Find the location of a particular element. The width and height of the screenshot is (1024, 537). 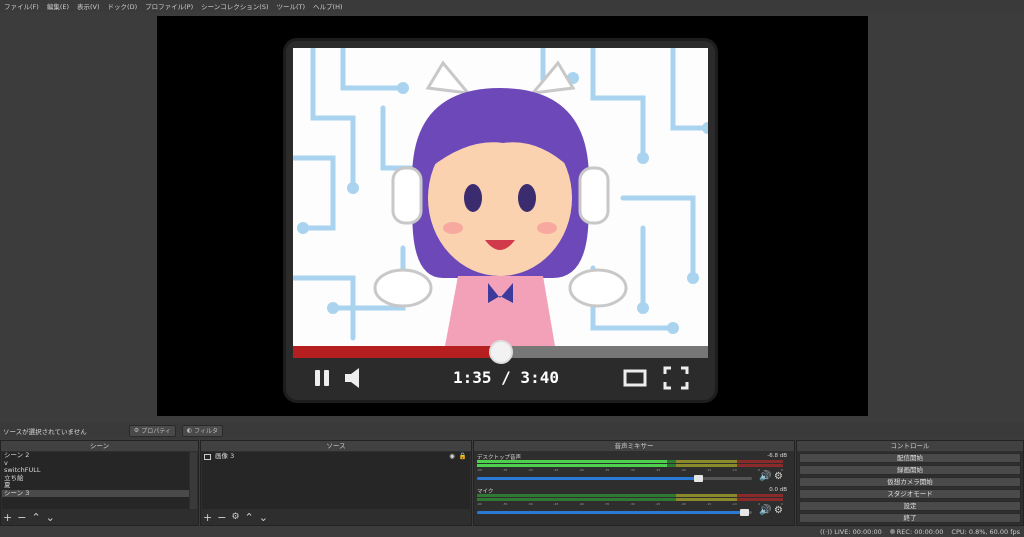

broadcast-icon: ((·)) is located at coordinates (826, 531).